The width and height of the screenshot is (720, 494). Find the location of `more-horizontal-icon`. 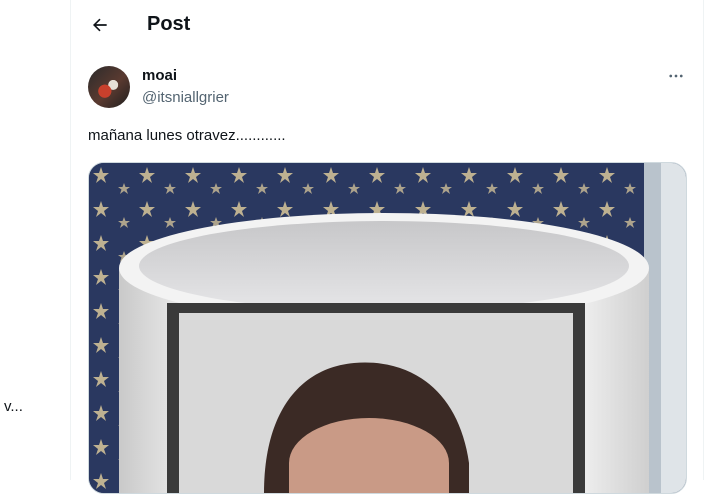

more-horizontal-icon is located at coordinates (676, 76).